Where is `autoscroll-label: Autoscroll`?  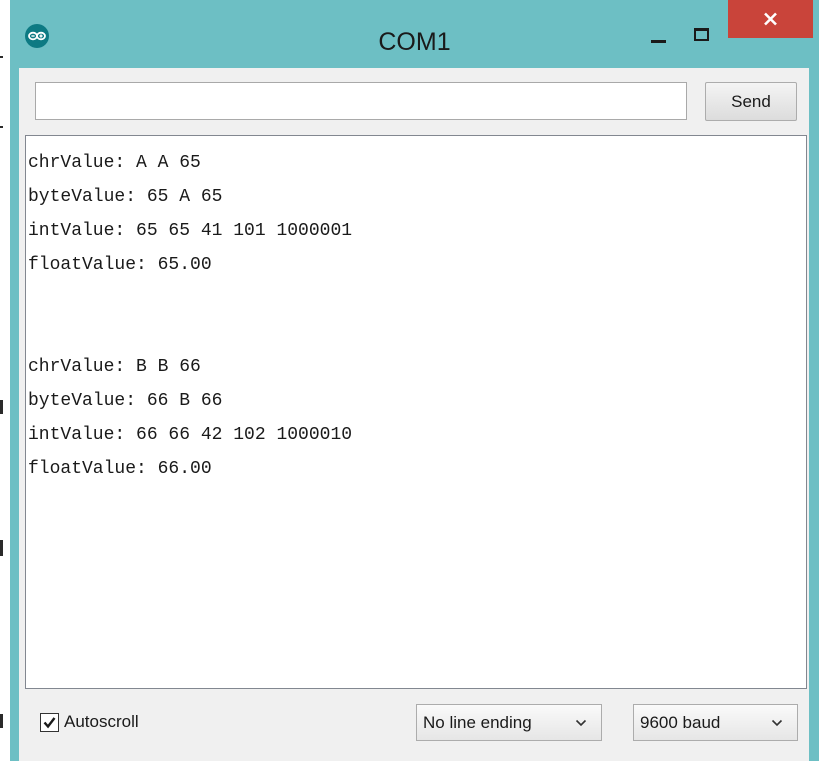
autoscroll-label: Autoscroll is located at coordinates (101, 722).